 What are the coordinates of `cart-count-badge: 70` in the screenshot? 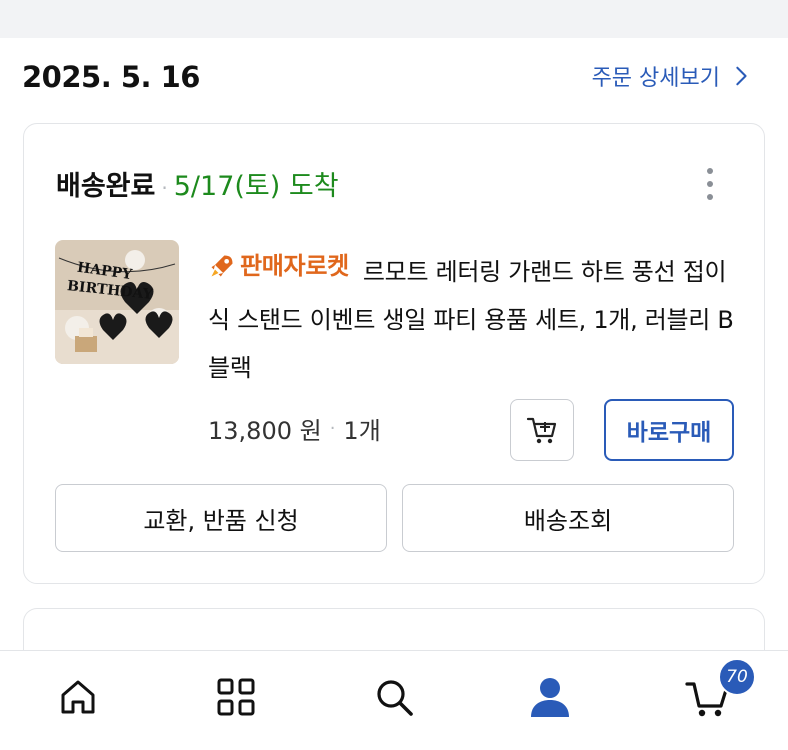 It's located at (737, 677).